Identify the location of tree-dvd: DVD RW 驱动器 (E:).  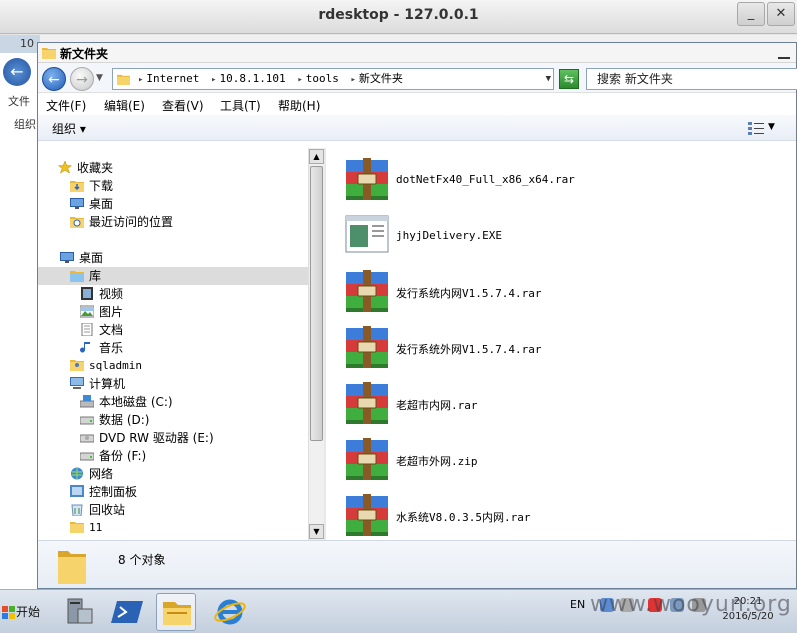
(147, 438).